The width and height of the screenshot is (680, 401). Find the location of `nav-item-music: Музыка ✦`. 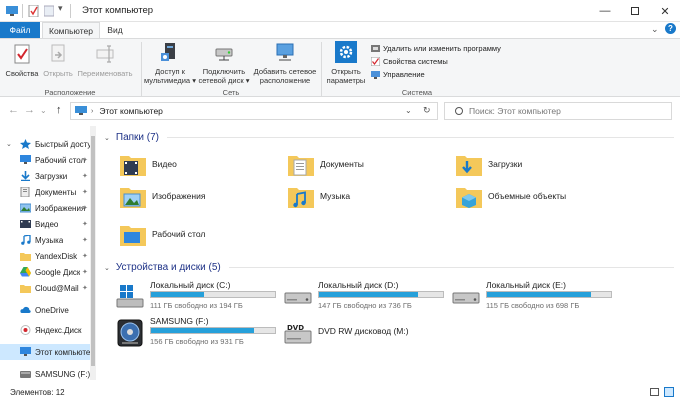

nav-item-music: Музыка ✦ is located at coordinates (45, 240).